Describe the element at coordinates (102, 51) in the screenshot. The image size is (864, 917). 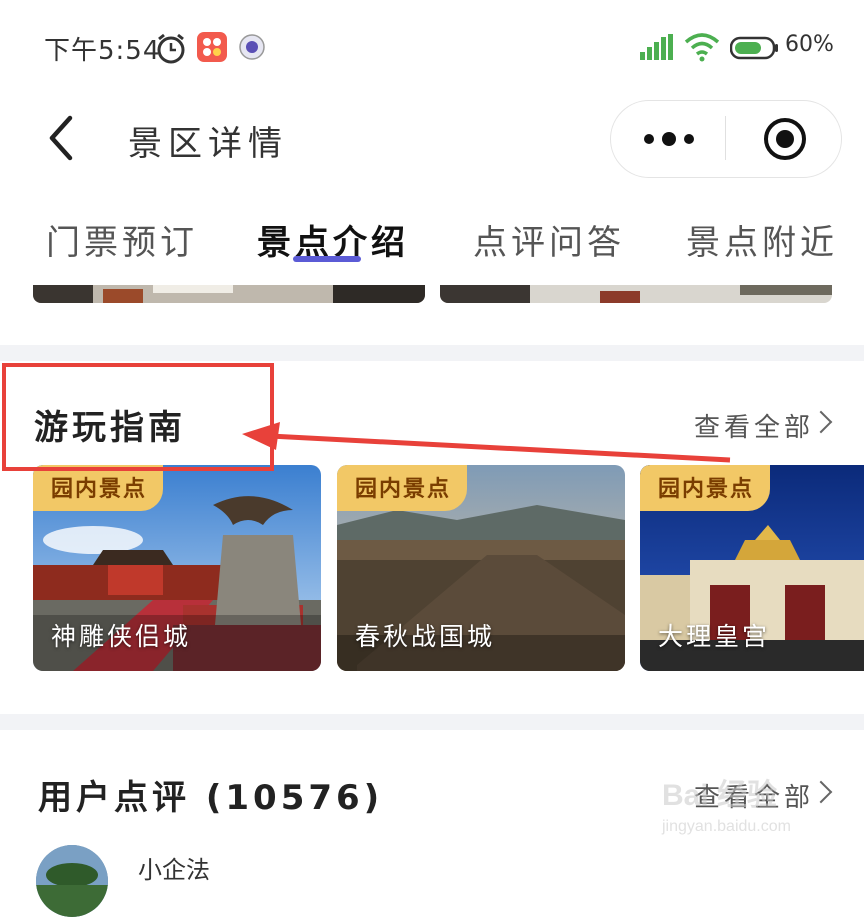
I see `status-time: 下午5:54` at that location.